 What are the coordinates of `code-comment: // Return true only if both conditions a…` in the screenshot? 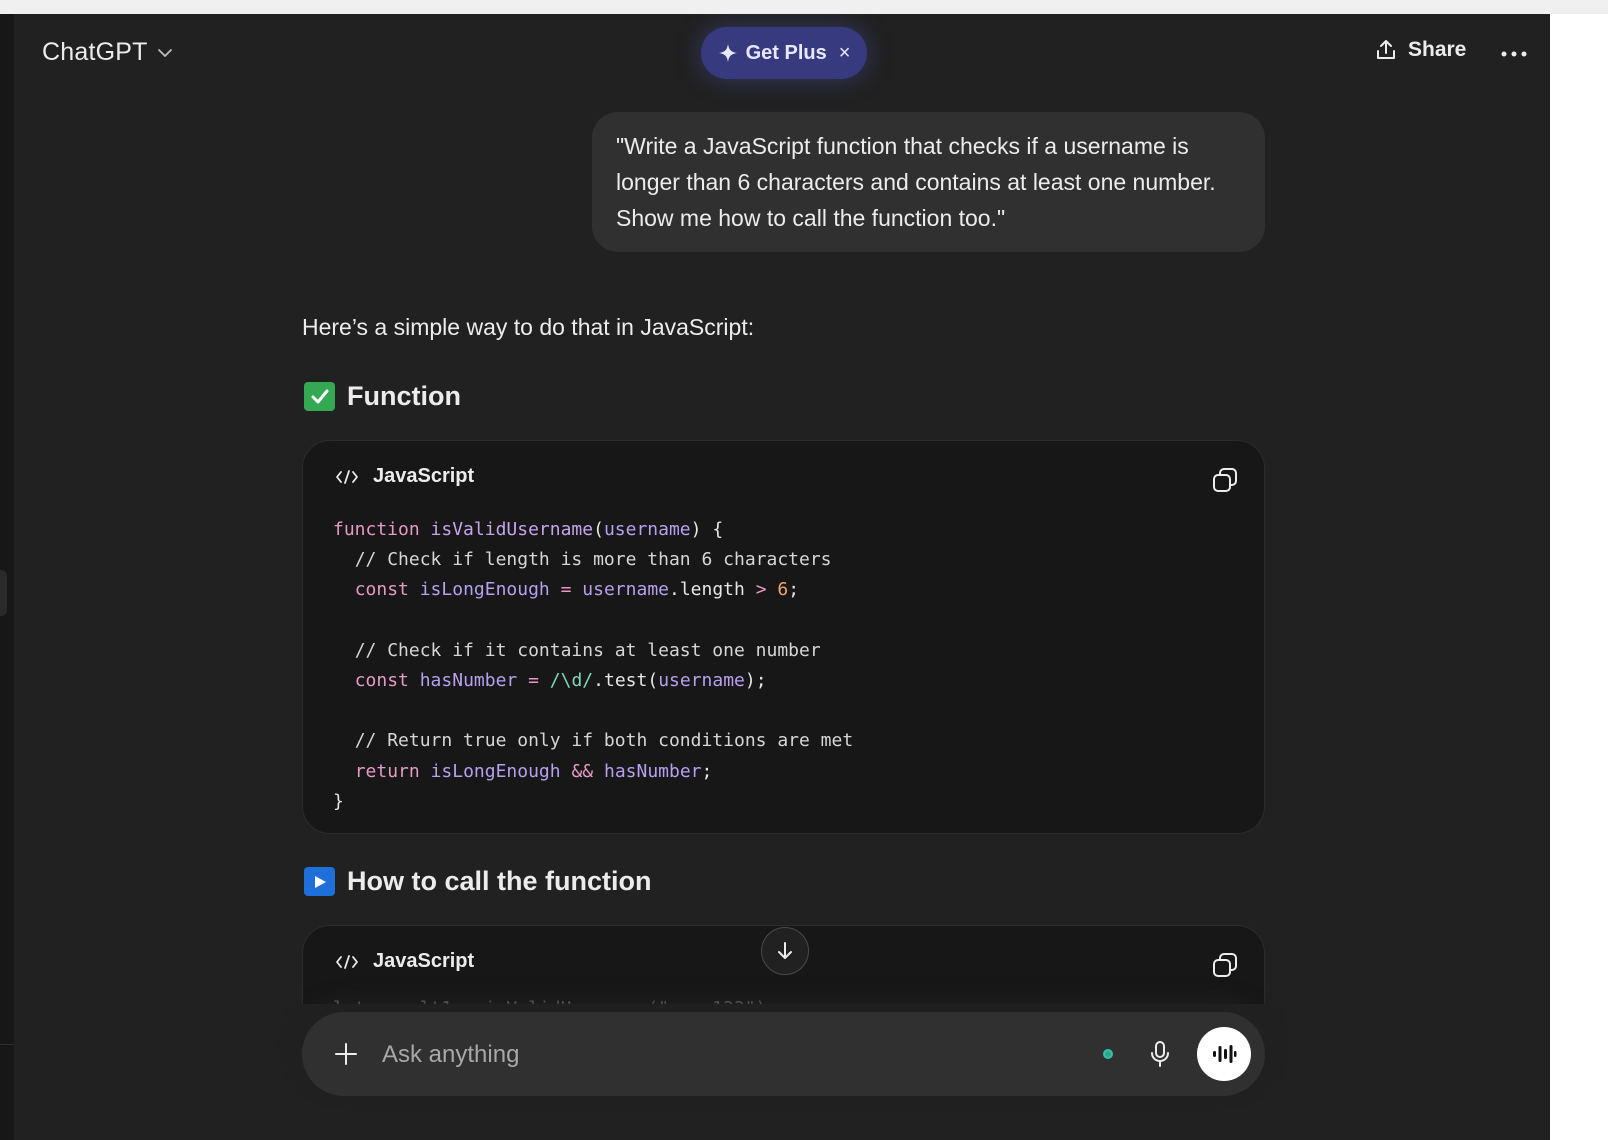 It's located at (604, 741).